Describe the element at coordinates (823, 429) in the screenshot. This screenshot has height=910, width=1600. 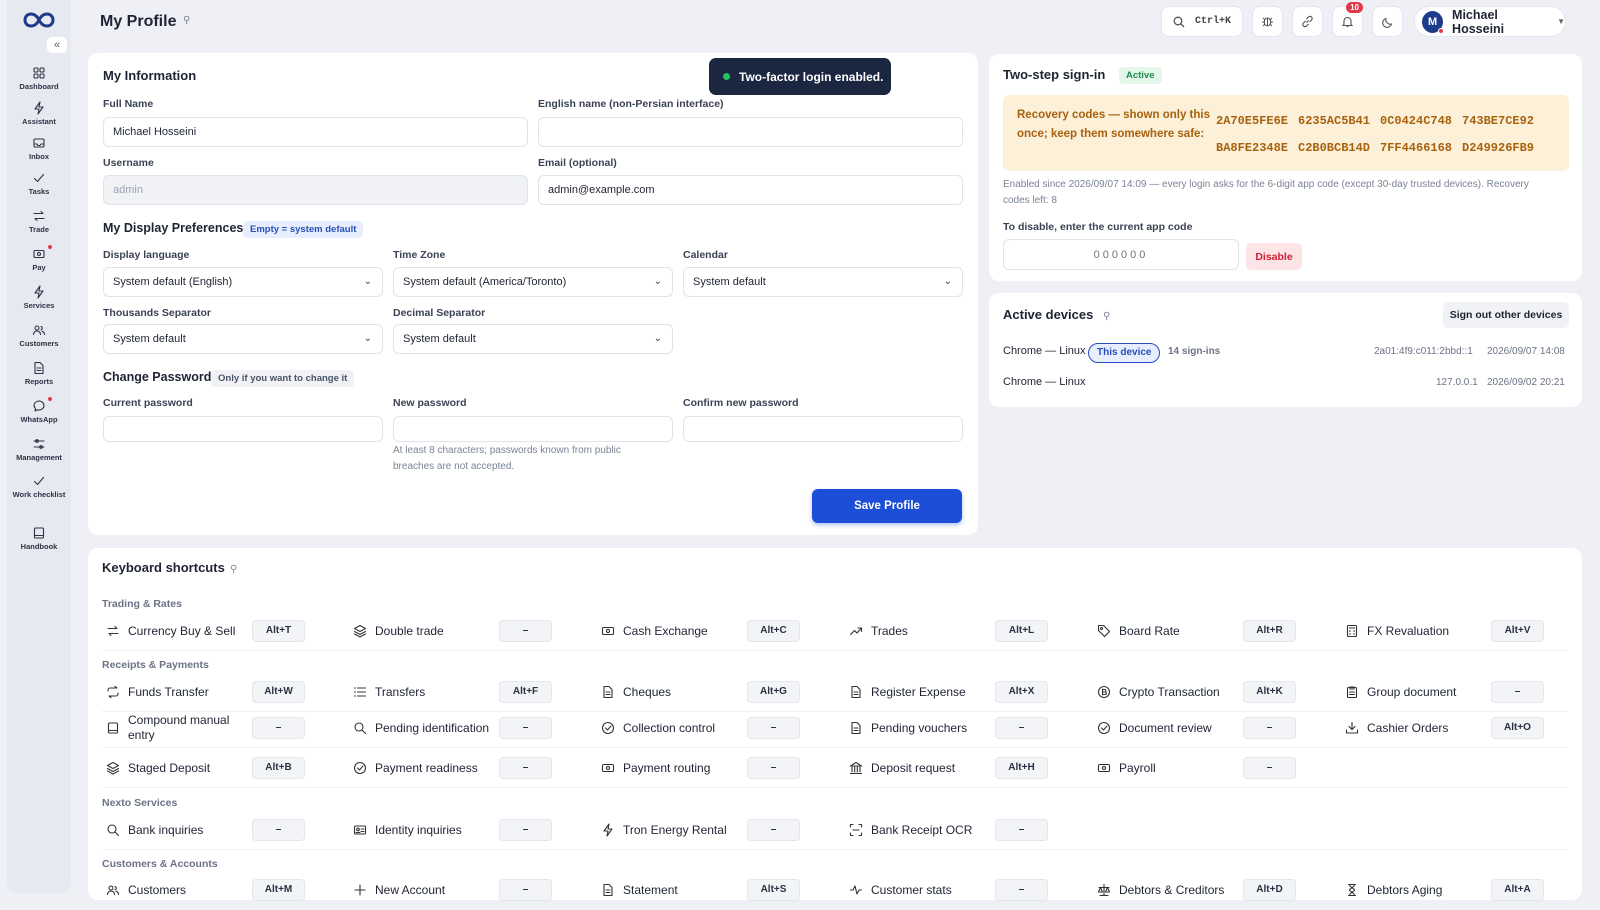
I see `confirm-password-field` at that location.